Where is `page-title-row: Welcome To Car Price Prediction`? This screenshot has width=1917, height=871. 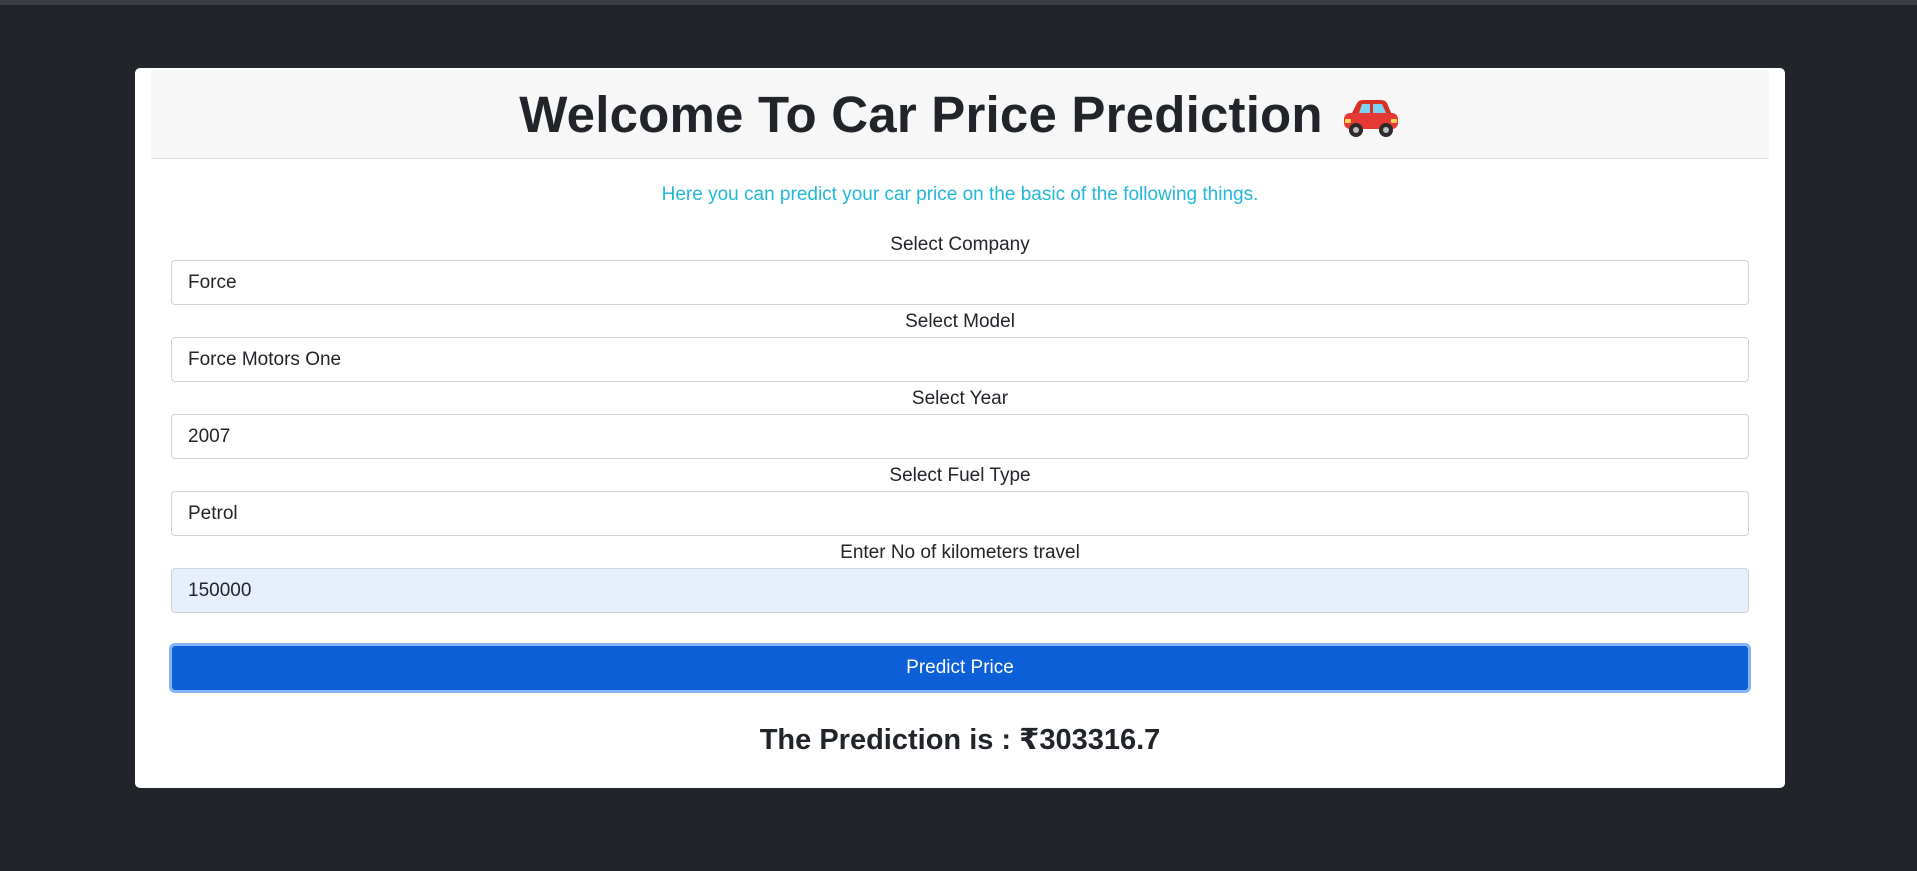
page-title-row: Welcome To Car Price Prediction is located at coordinates (960, 114).